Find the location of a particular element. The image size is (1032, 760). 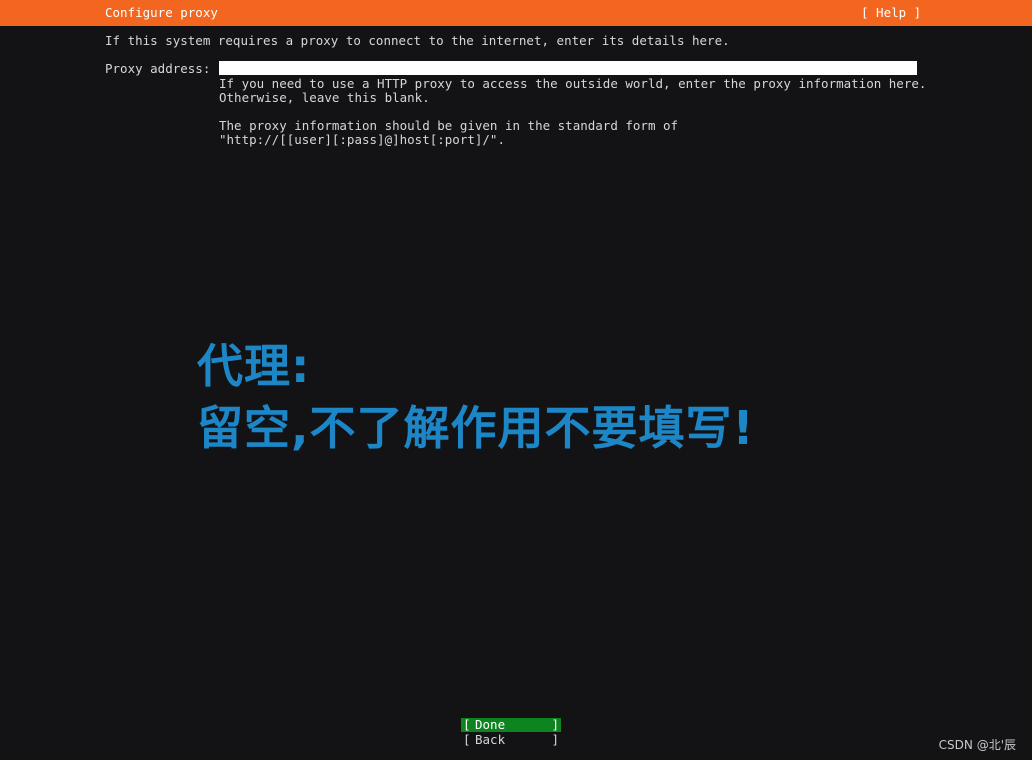

back-label: Back is located at coordinates (490, 739).